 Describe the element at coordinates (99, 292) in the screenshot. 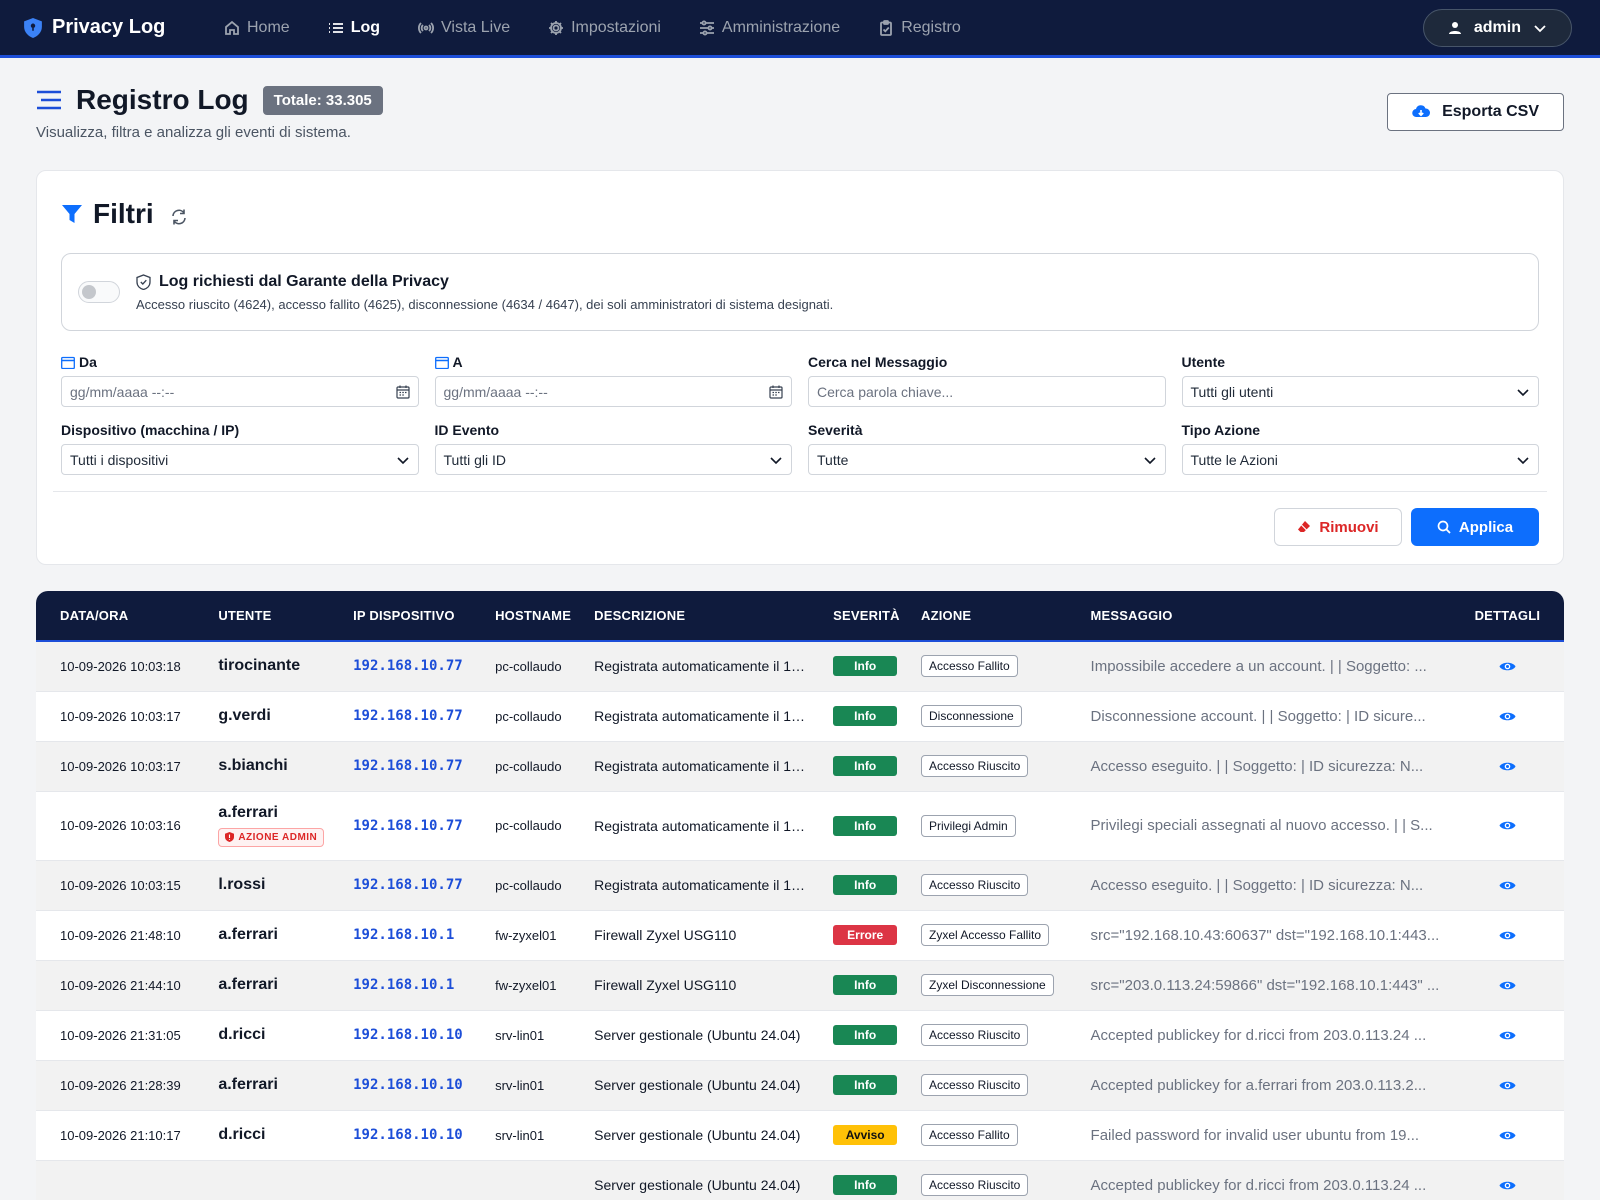

I see `privacy-toggle` at that location.